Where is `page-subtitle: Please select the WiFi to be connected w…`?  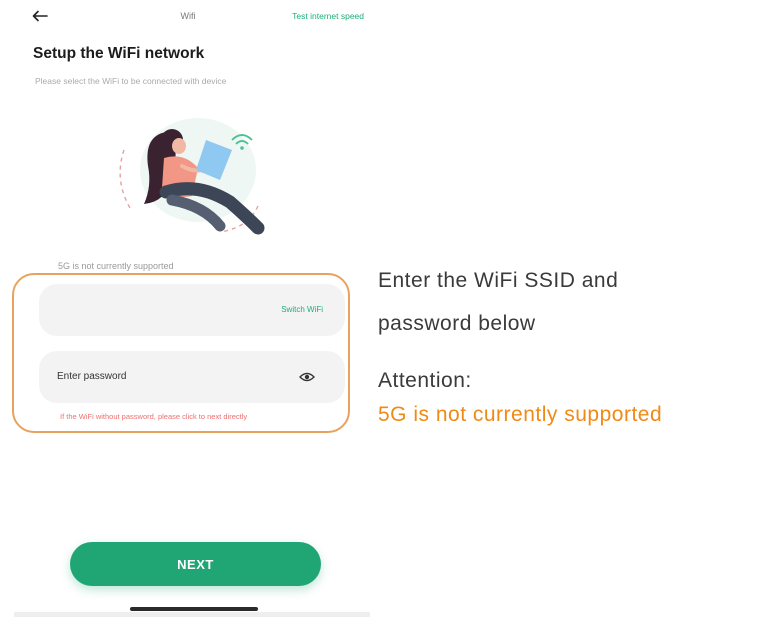 page-subtitle: Please select the WiFi to be connected w… is located at coordinates (131, 81).